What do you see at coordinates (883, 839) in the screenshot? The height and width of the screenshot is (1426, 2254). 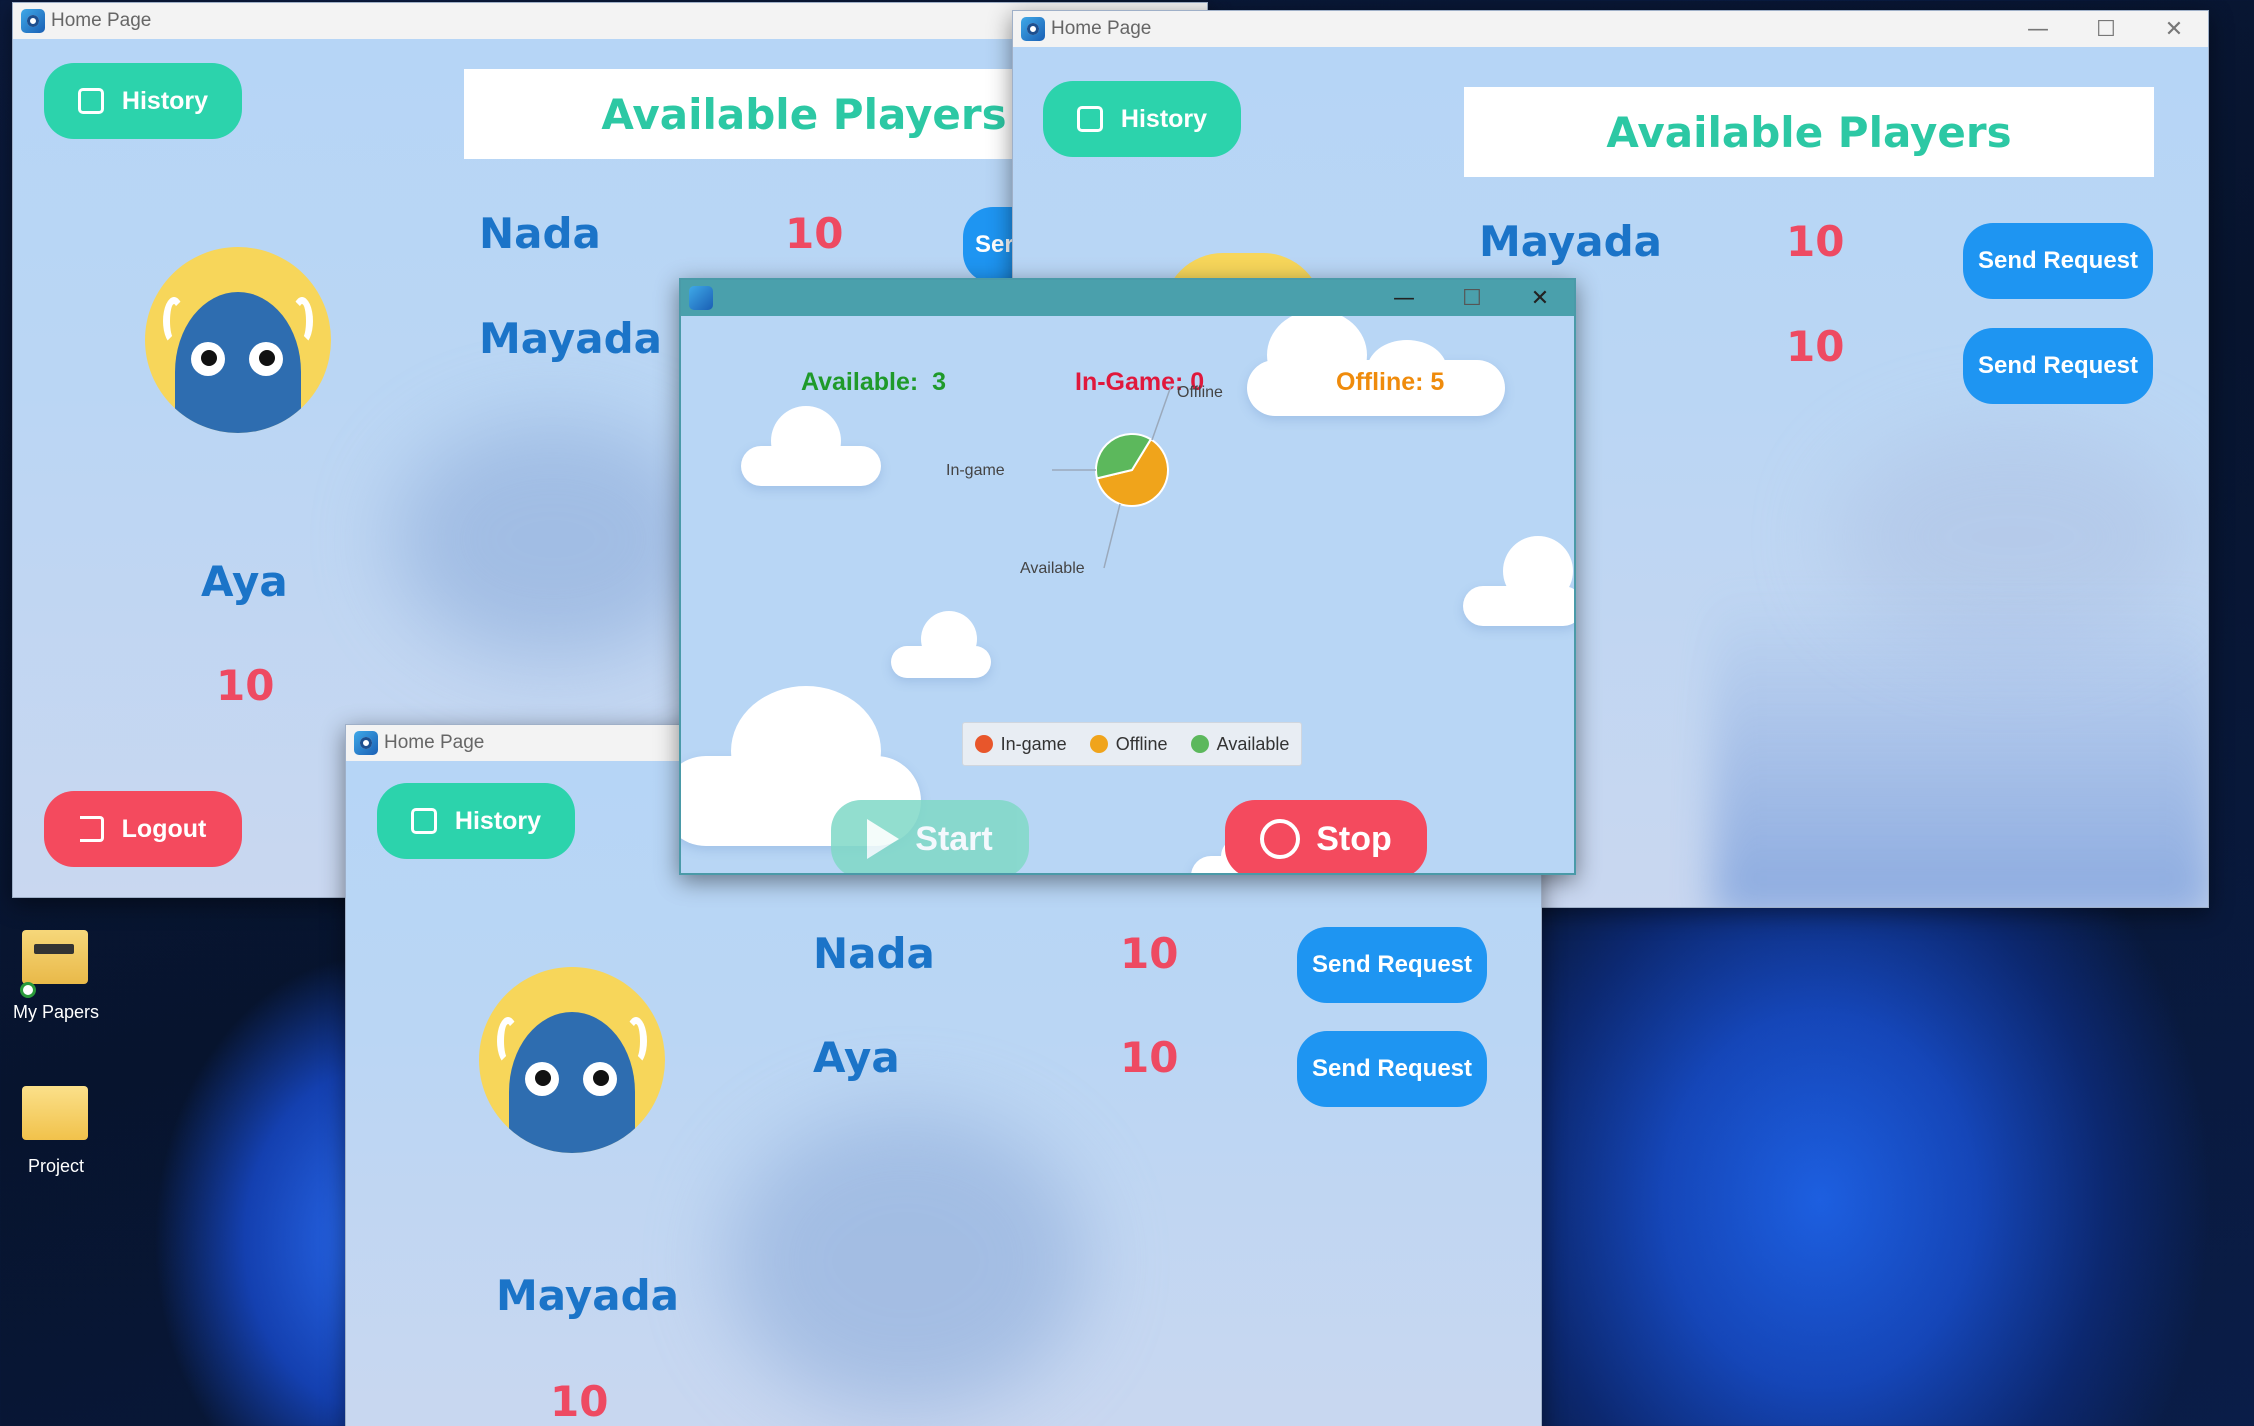 I see `play-icon` at bounding box center [883, 839].